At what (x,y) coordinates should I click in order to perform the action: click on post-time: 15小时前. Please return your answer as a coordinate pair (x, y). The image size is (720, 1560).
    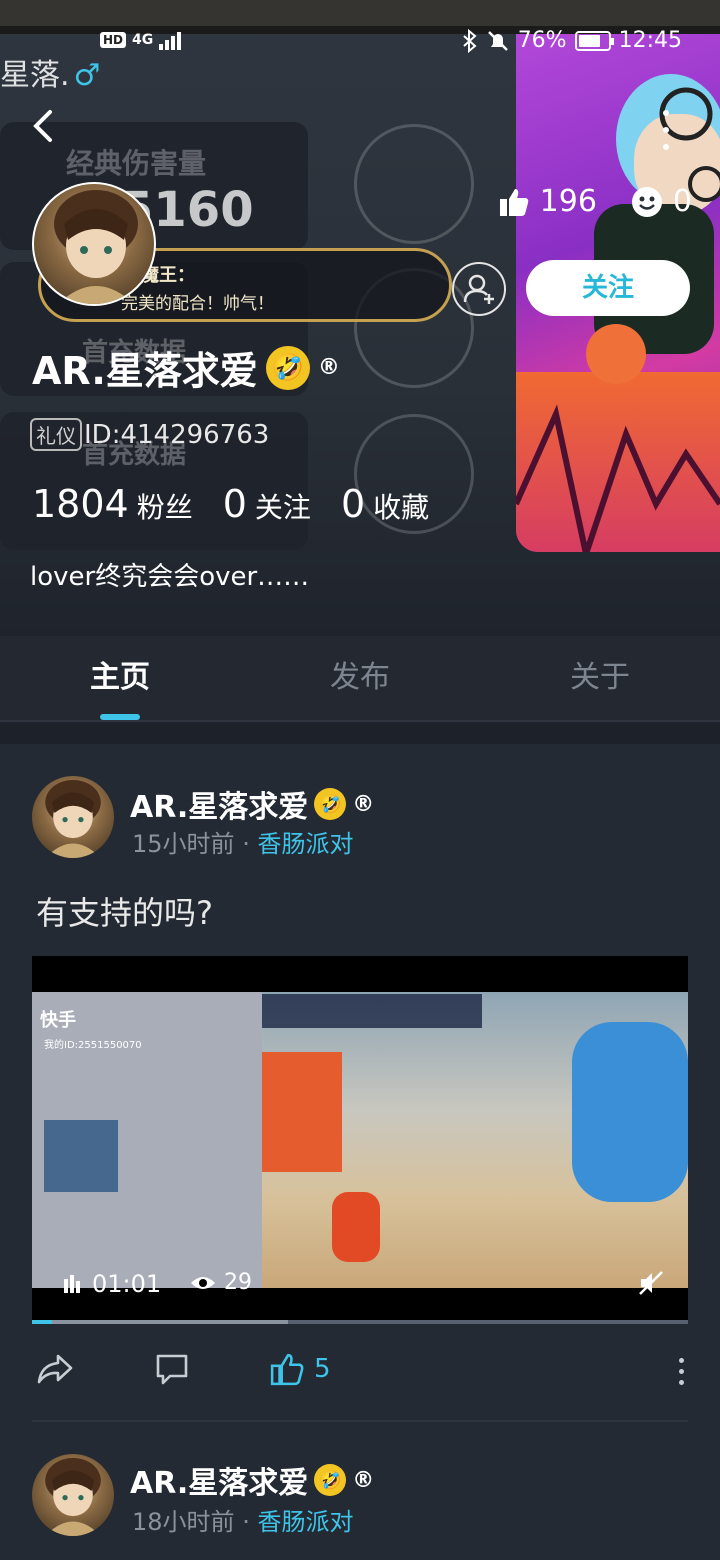
    Looking at the image, I should click on (183, 844).